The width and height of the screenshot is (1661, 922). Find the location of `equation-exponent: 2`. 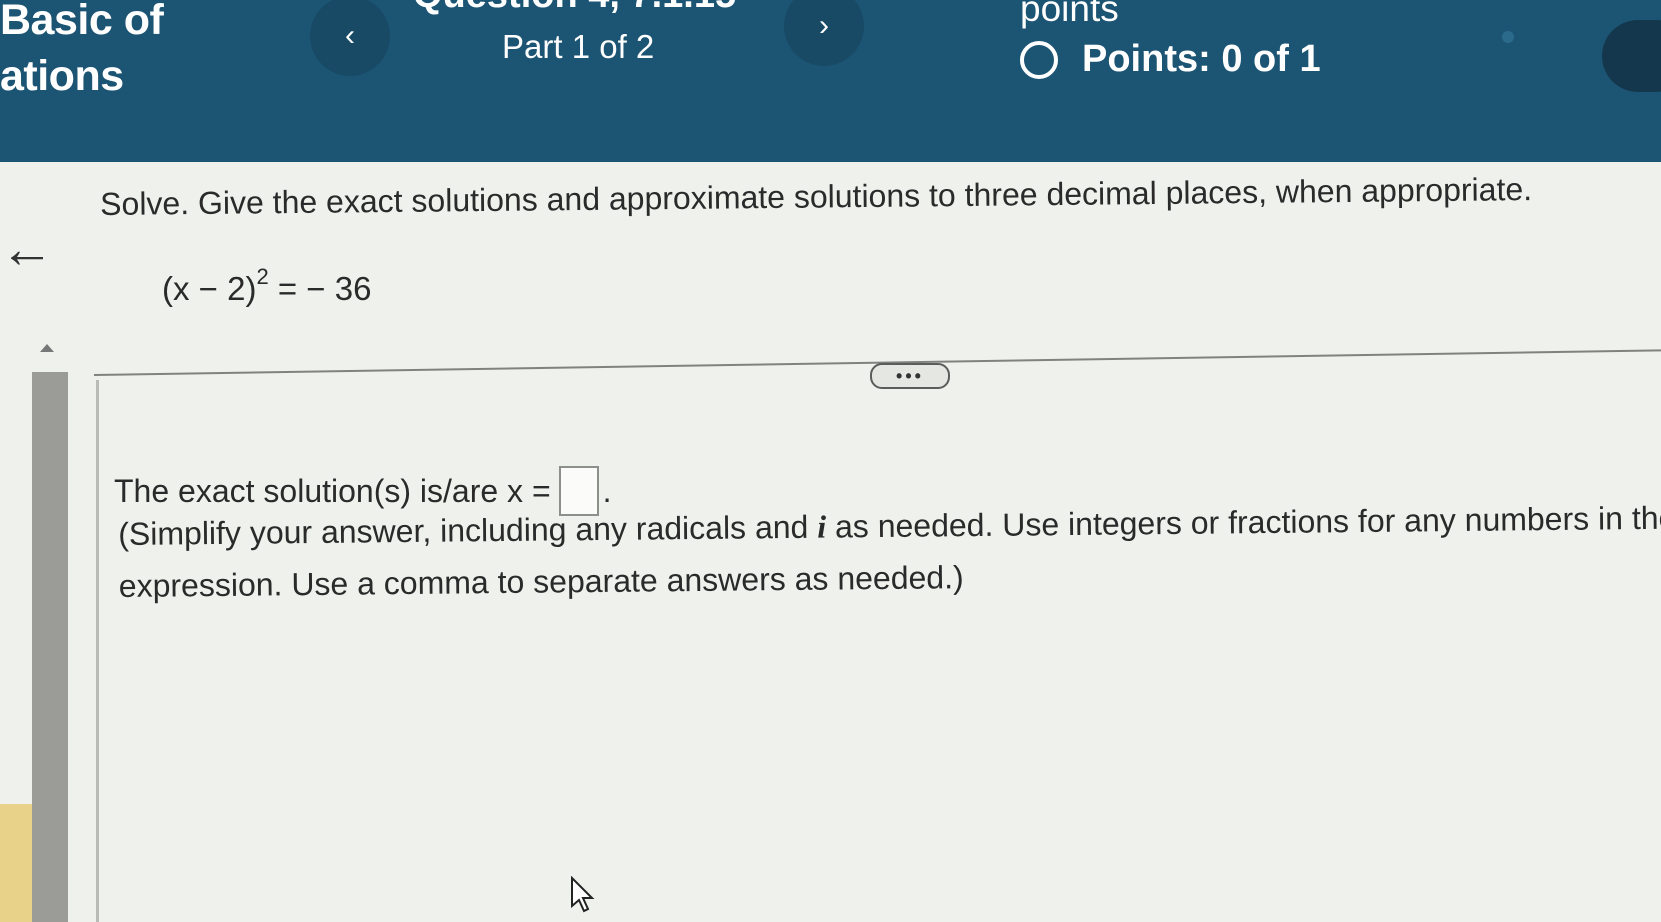

equation-exponent: 2 is located at coordinates (262, 276).